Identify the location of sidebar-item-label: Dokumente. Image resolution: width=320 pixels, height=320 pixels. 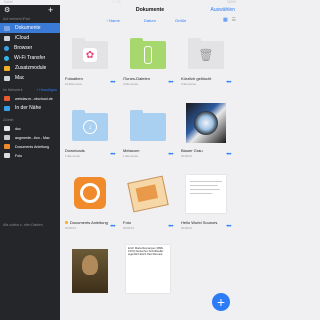
(28, 28).